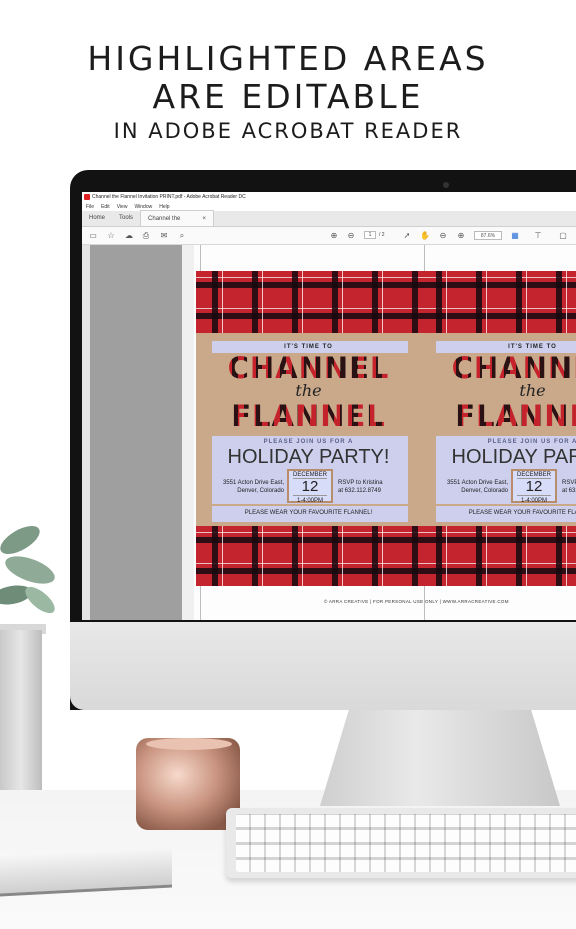 The image size is (576, 929). What do you see at coordinates (90, 207) in the screenshot?
I see `menu-file: File` at bounding box center [90, 207].